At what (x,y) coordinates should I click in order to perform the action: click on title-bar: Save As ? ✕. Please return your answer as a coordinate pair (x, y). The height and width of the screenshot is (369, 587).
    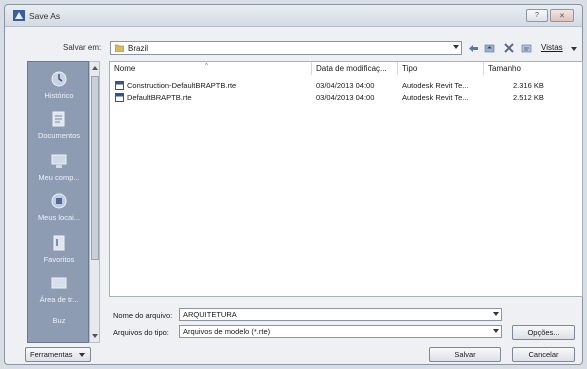
    Looking at the image, I should click on (293, 16).